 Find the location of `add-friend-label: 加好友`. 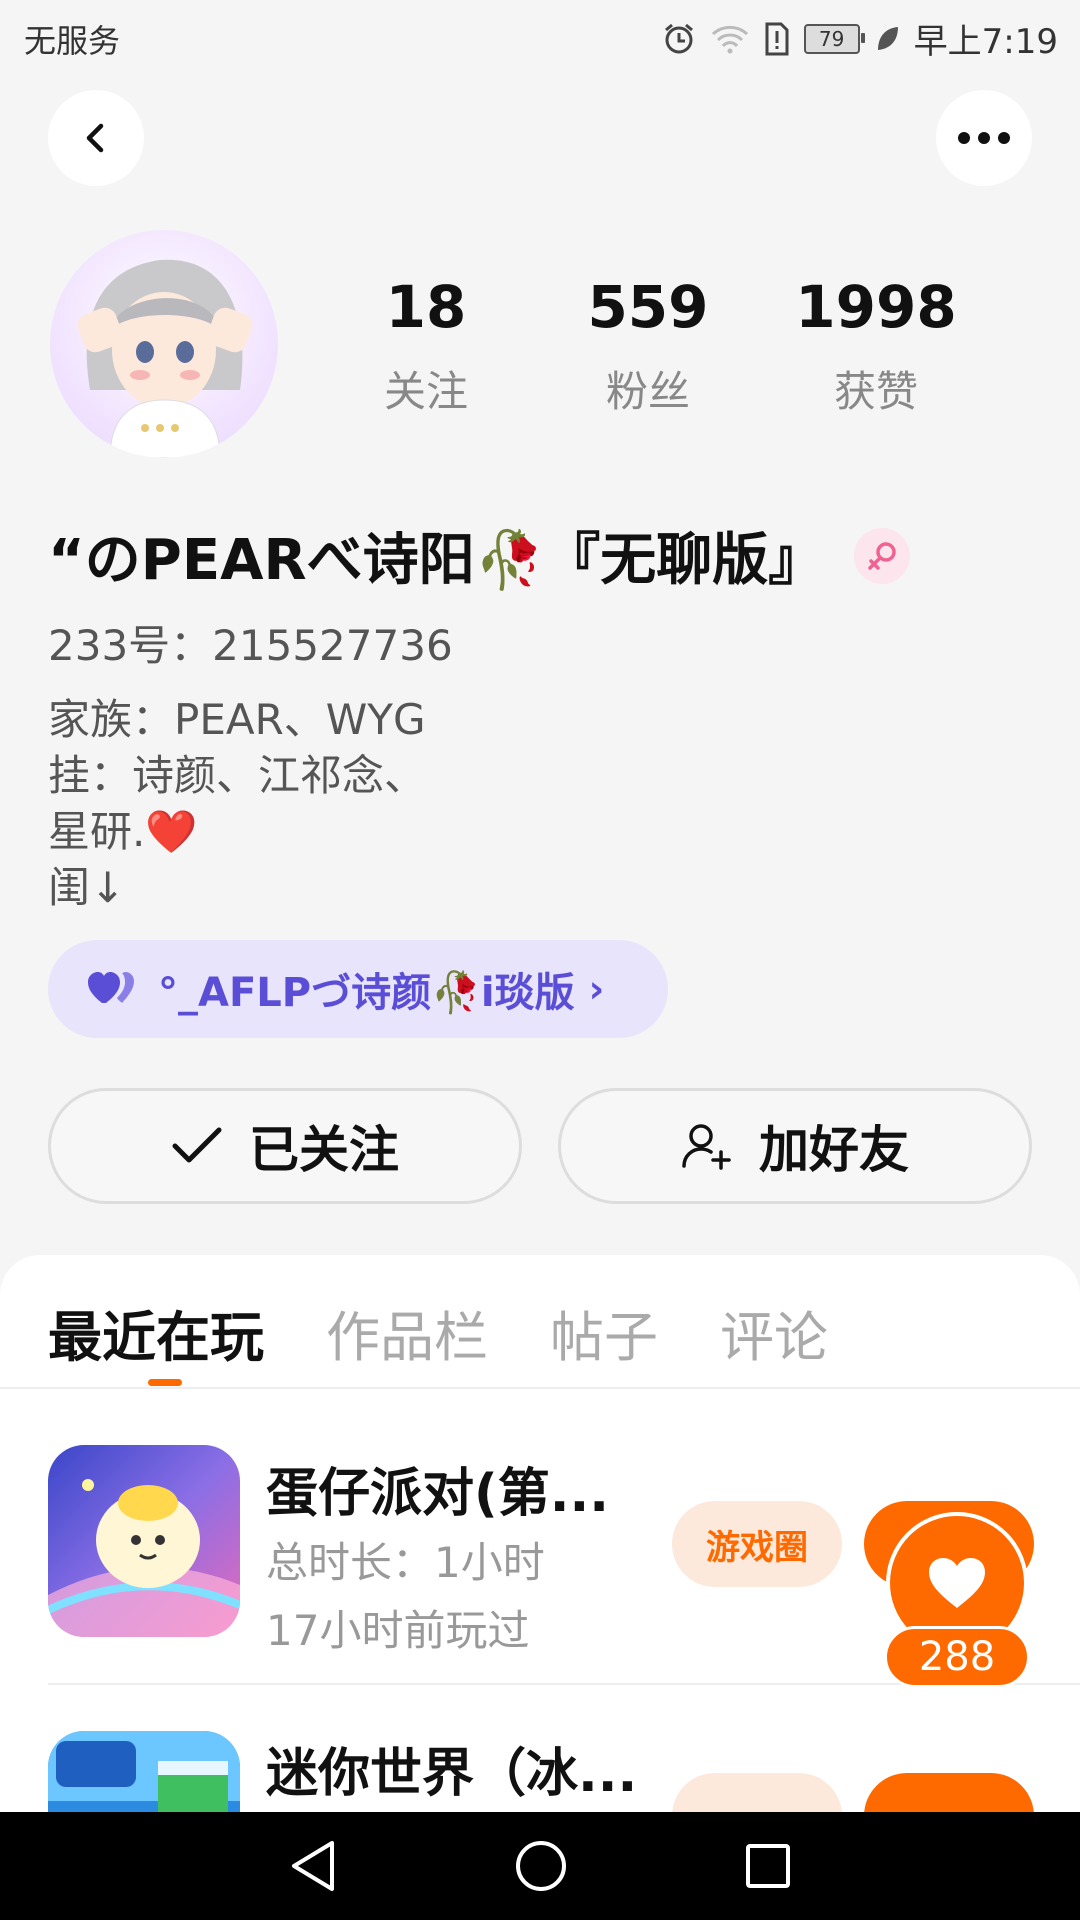

add-friend-label: 加好友 is located at coordinates (834, 1150).